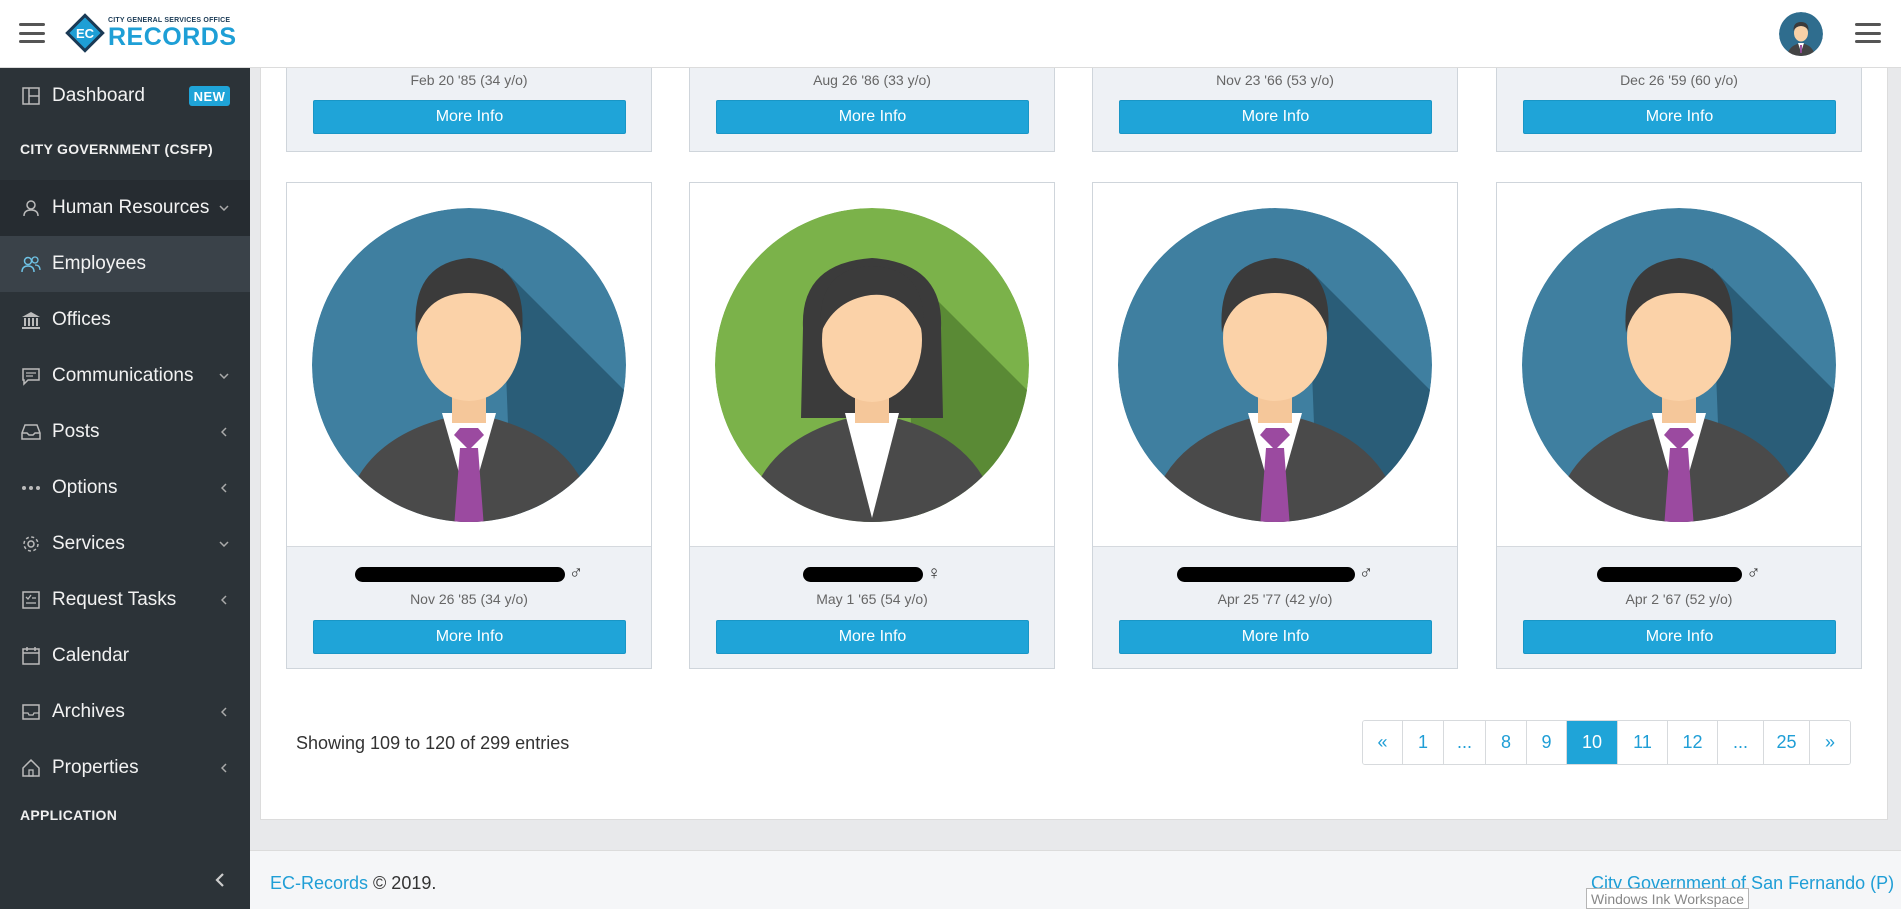 This screenshot has height=909, width=1901. Describe the element at coordinates (76, 431) in the screenshot. I see `sidebar-item-label: Posts` at that location.